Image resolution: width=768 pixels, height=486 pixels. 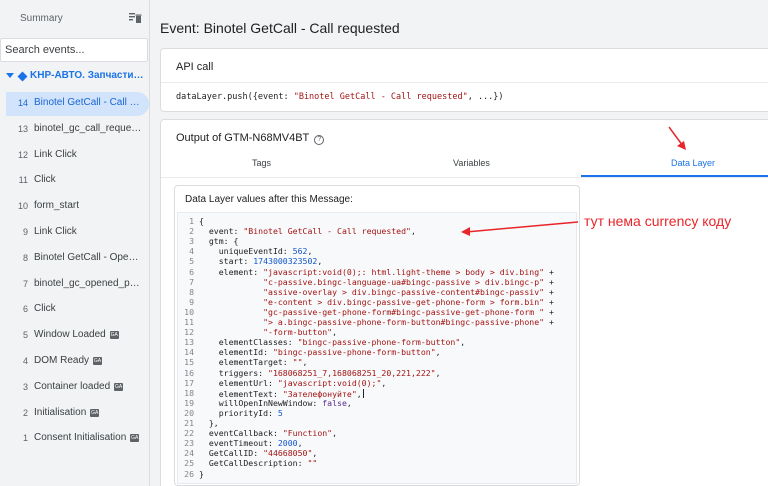 I want to click on event-name: form_start, so click(x=56, y=205).